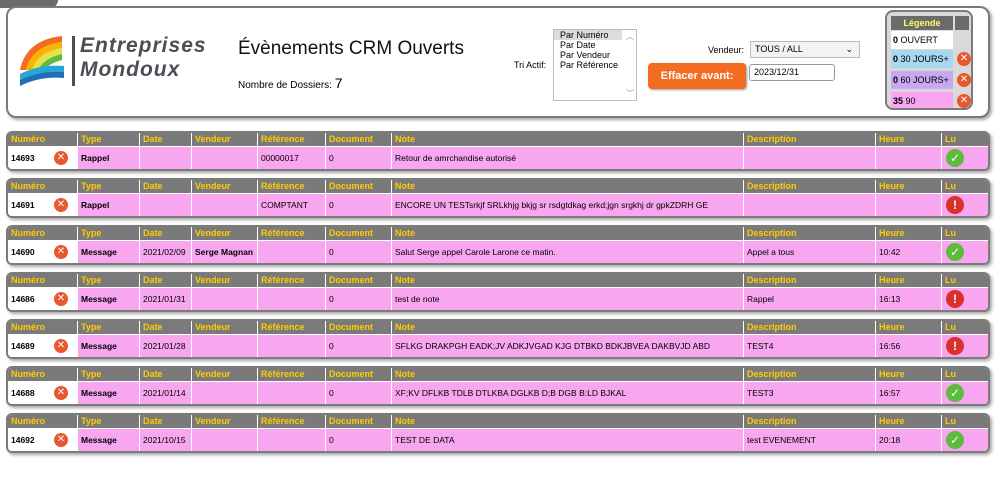 This screenshot has width=1000, height=479. I want to click on sort-option-vendeur: Par Vendeur, so click(595, 55).